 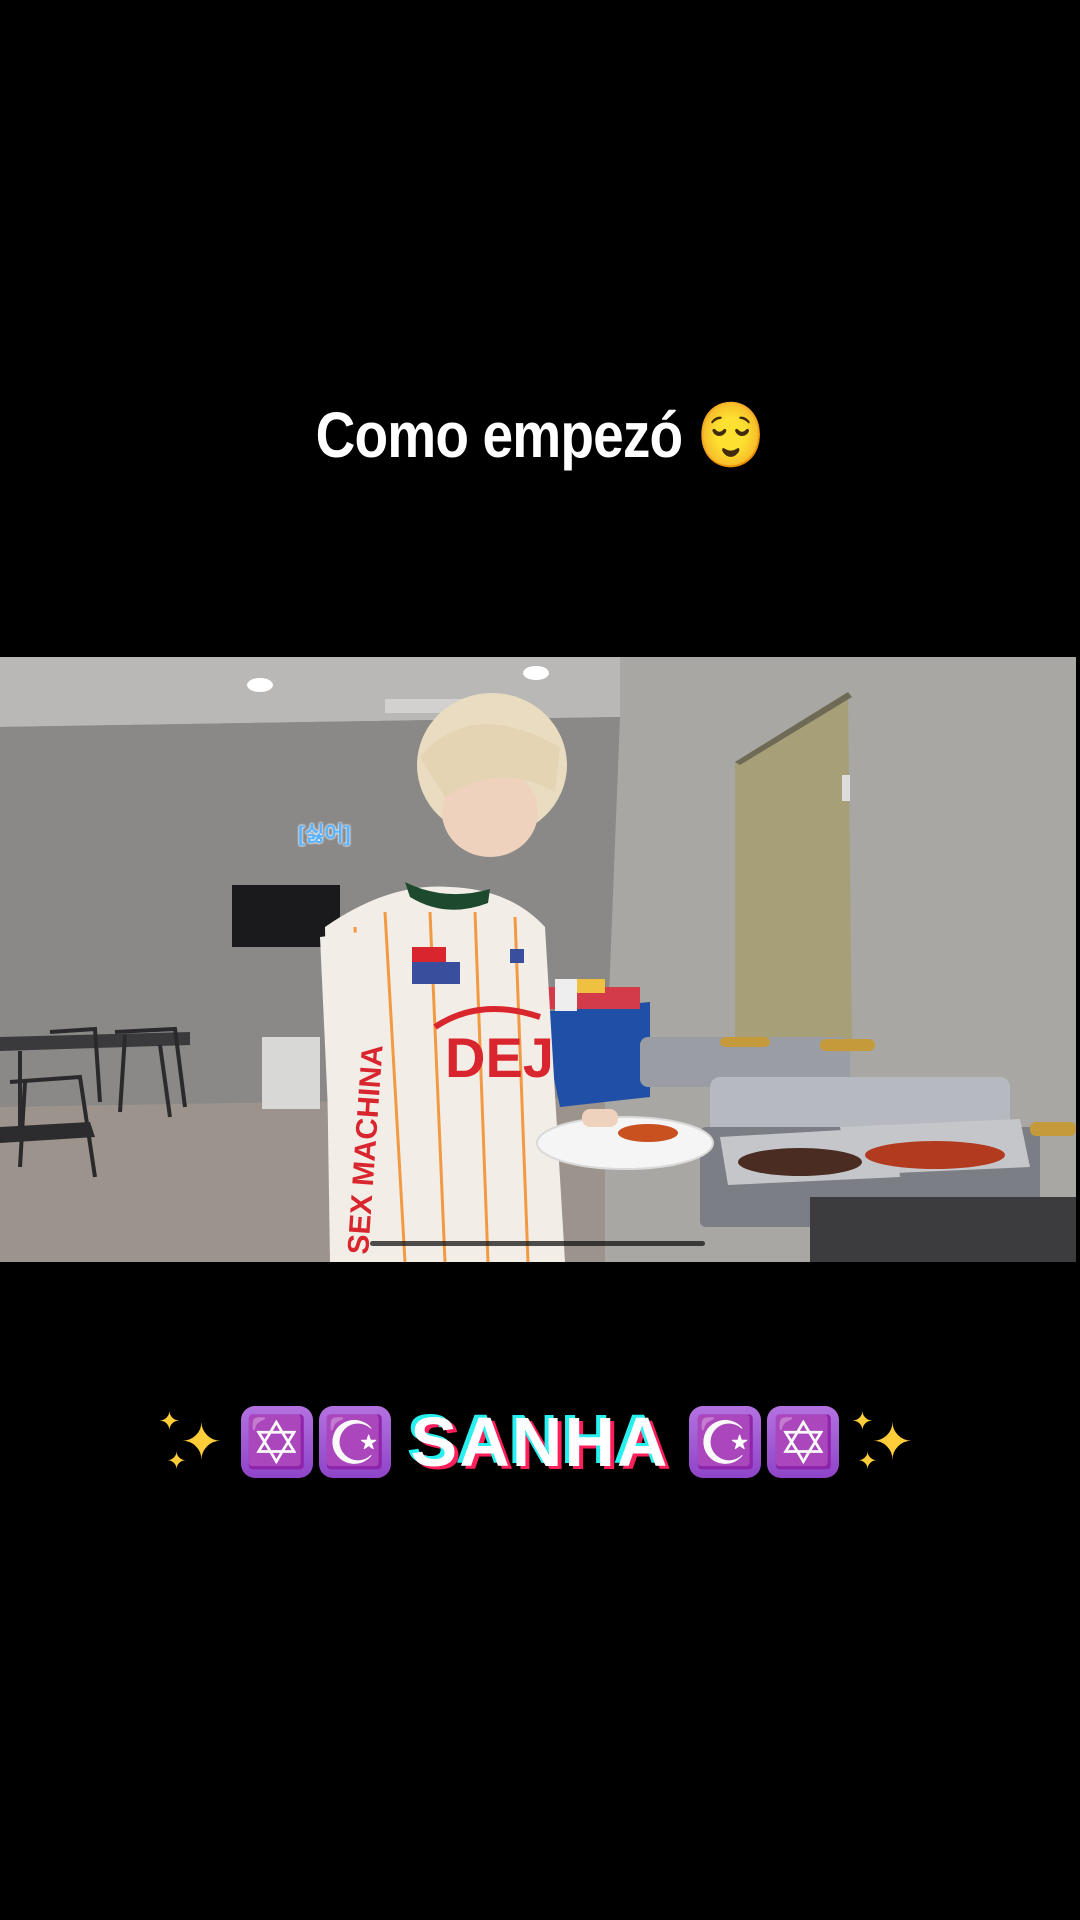 What do you see at coordinates (324, 834) in the screenshot?
I see `video-subtitle: [싫어]` at bounding box center [324, 834].